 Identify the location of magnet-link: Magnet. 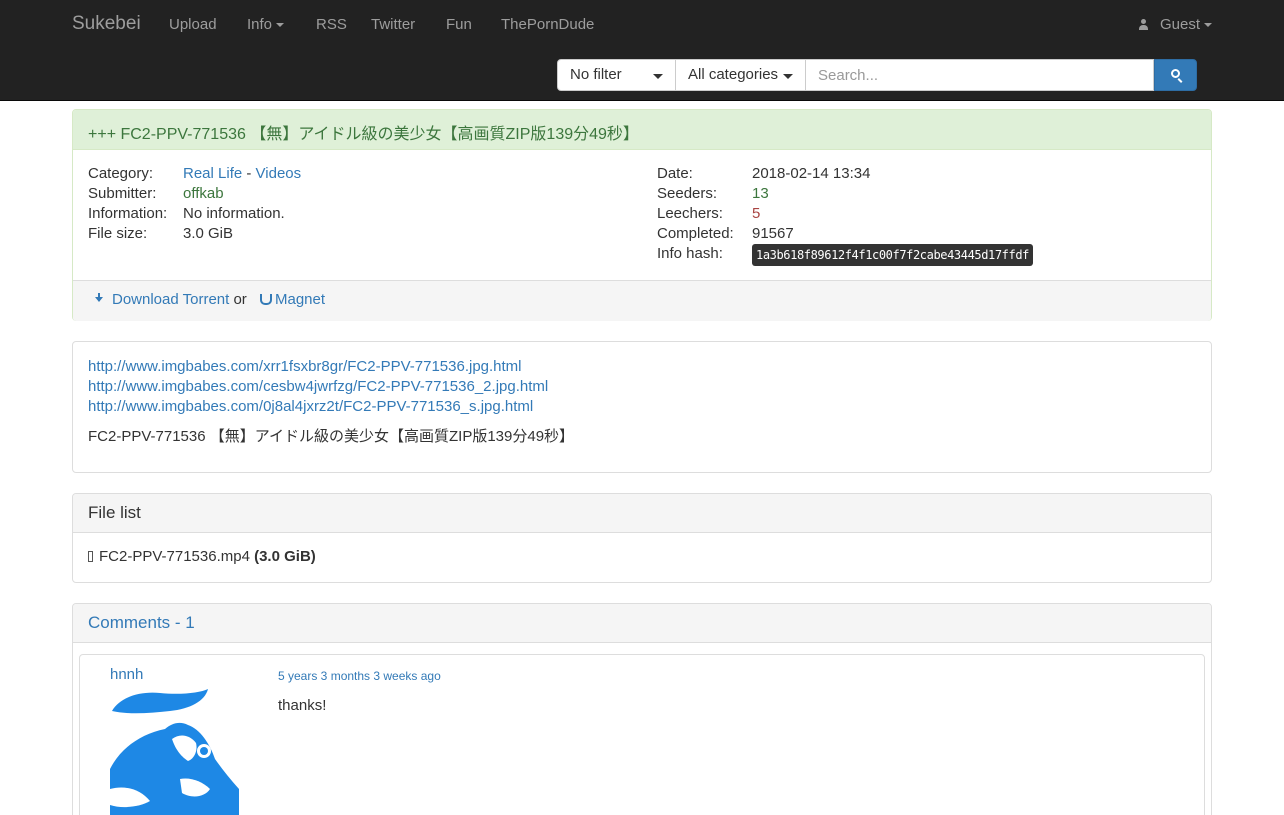
(288, 299).